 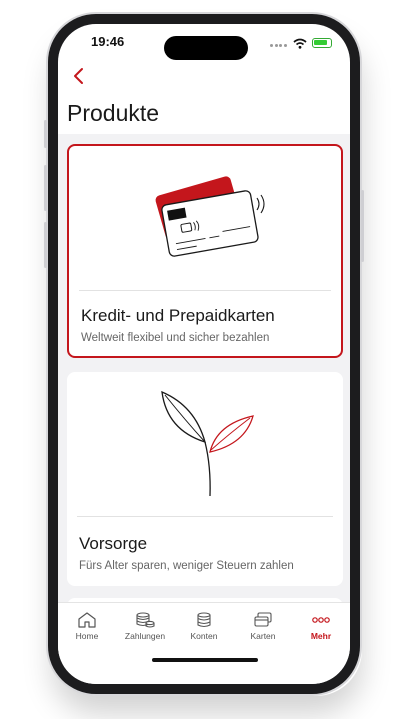 I want to click on tab-mehr: Mehr, so click(x=321, y=626).